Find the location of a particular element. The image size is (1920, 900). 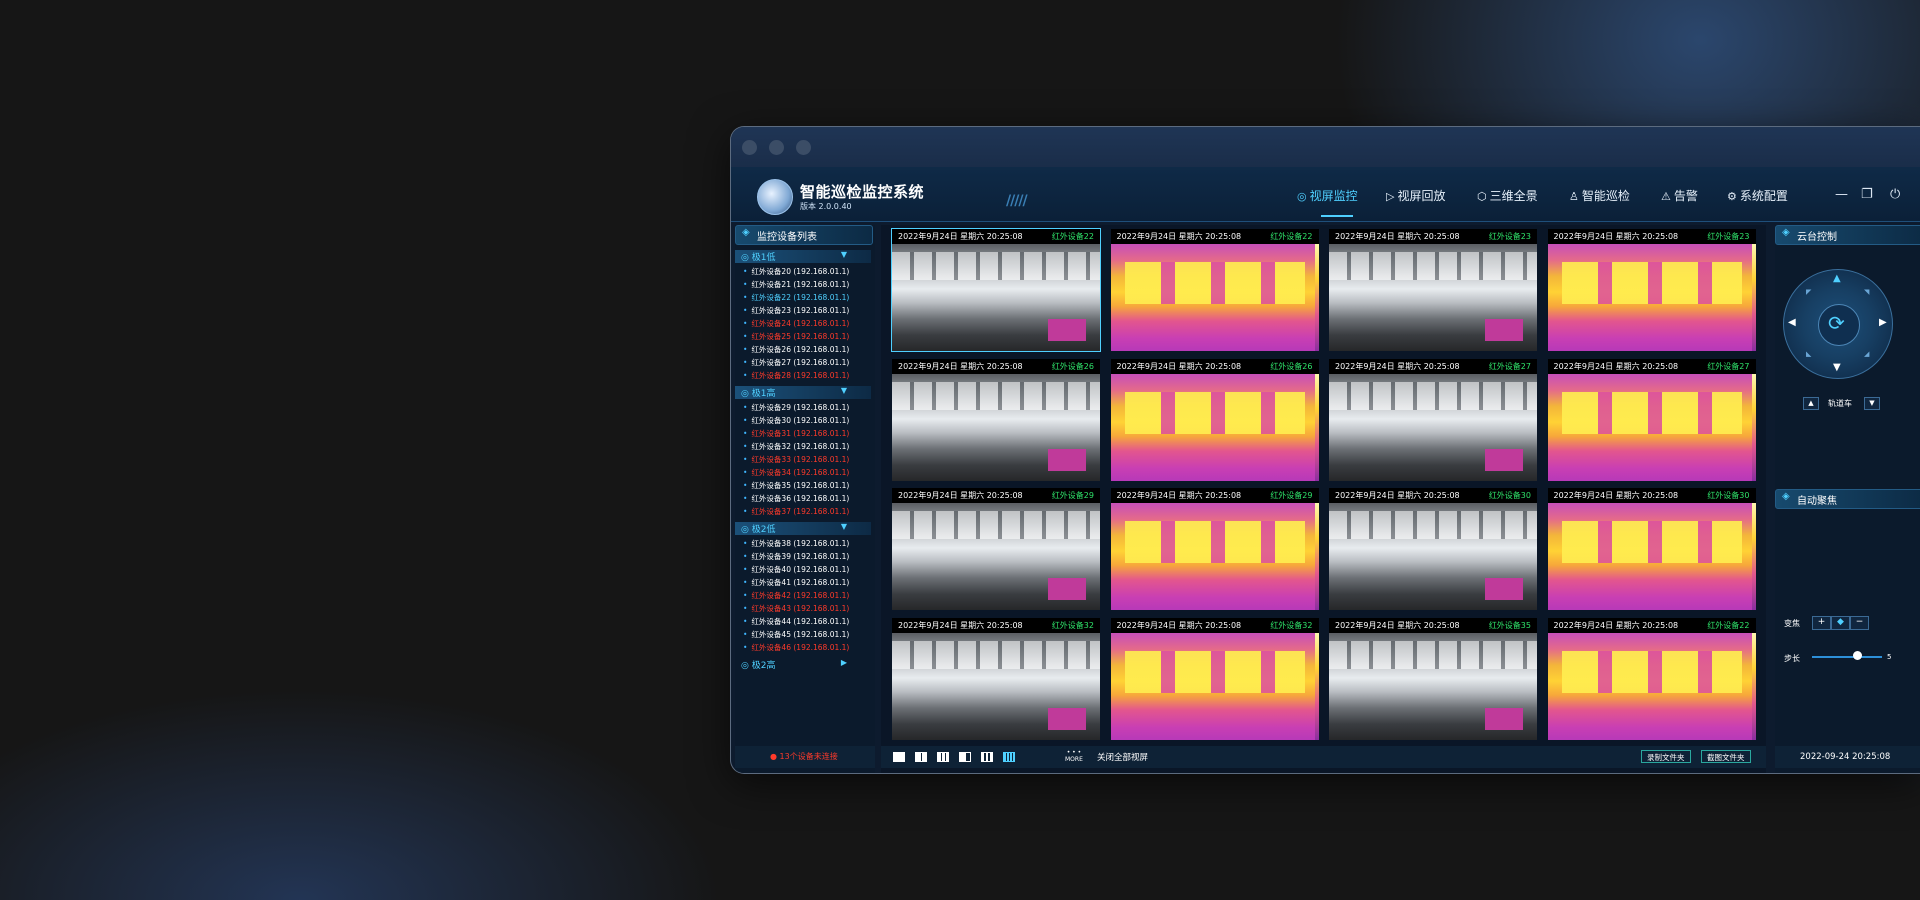

device-list-item: • 红外设备33 (192.168.01.1) is located at coordinates (796, 459).